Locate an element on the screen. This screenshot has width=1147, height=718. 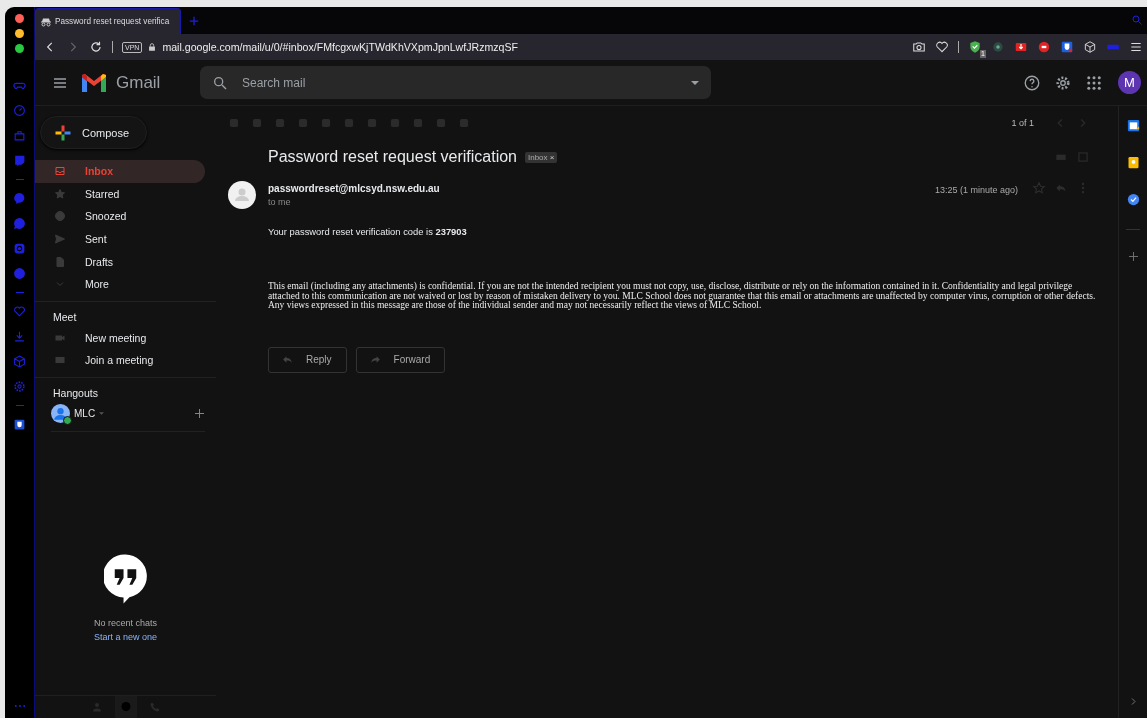
url-text: mail.google.com/mail/u/0/#inbox/FMfcgxwKjTWdKhVXpmJpnLwfJRzmzqSF is located at coordinates (340, 47).